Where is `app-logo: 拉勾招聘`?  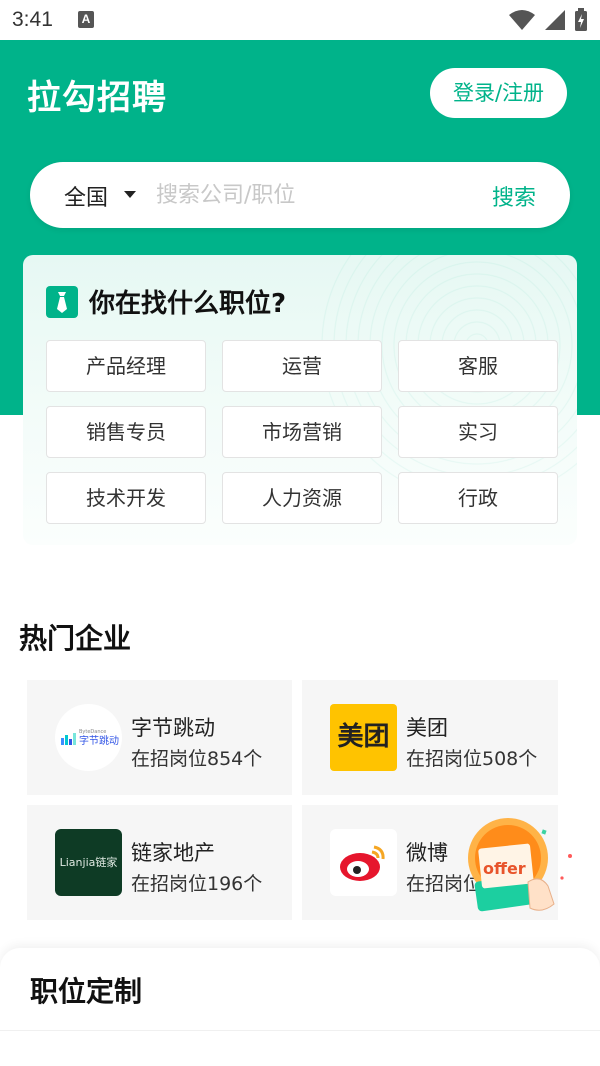 app-logo: 拉勾招聘 is located at coordinates (97, 98).